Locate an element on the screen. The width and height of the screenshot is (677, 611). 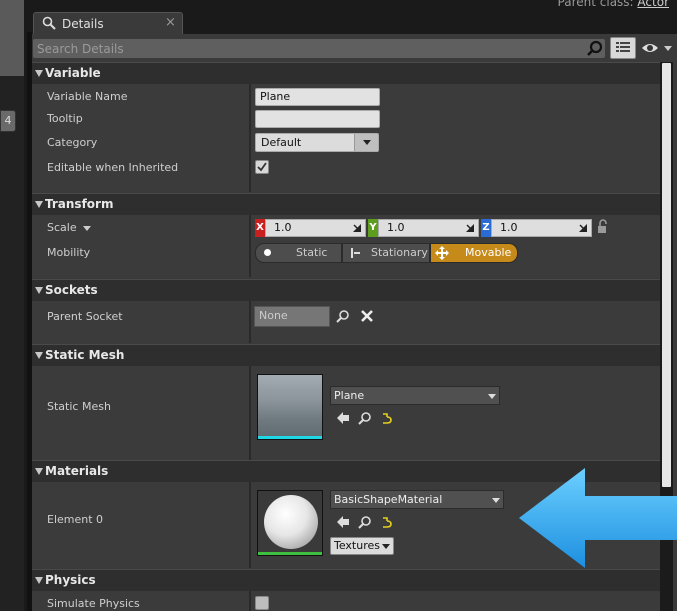
prop-label: Parent Socket is located at coordinates (85, 316).